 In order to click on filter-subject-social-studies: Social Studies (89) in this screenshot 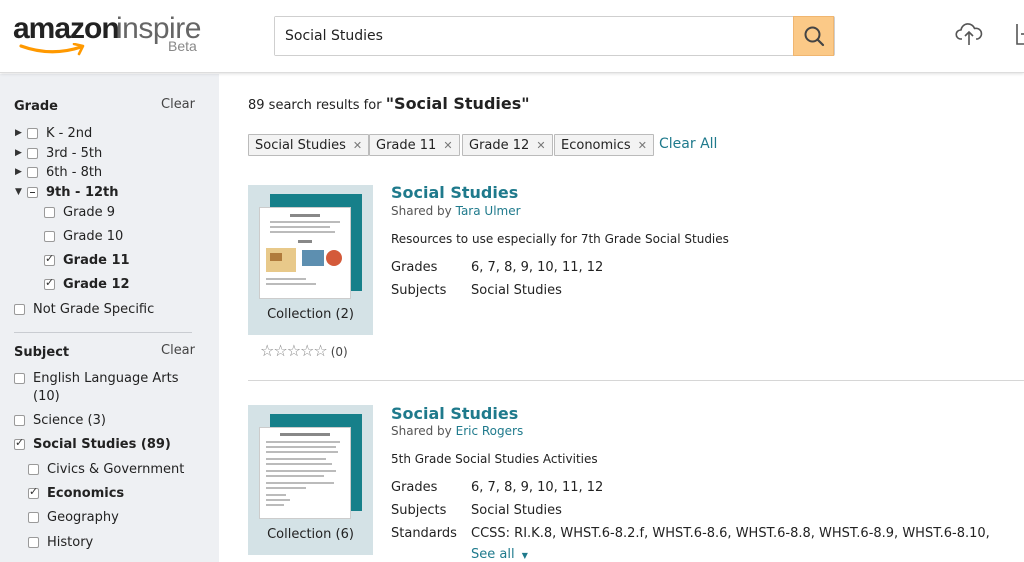, I will do `click(92, 444)`.